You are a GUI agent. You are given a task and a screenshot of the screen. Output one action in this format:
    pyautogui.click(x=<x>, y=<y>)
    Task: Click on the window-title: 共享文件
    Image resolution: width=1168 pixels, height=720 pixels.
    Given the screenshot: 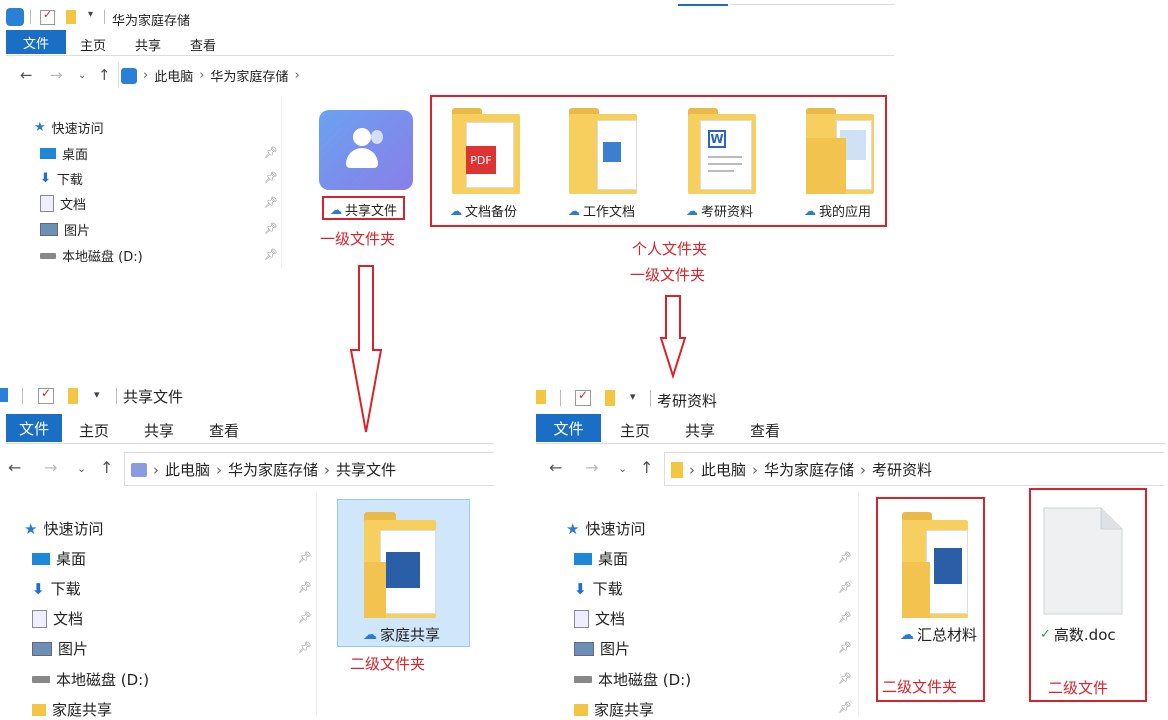 What is the action you would take?
    pyautogui.click(x=153, y=397)
    